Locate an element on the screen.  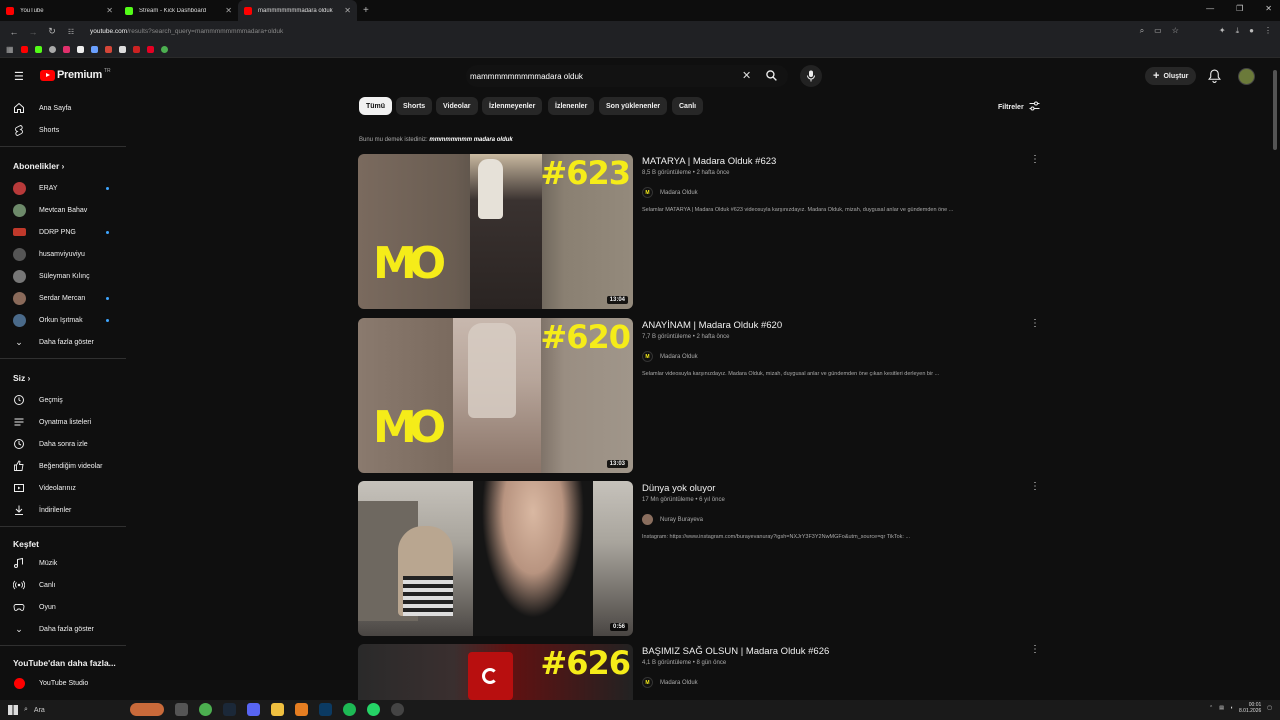
tray-chevron-icon: ⌃ is located at coordinates (1211, 708).